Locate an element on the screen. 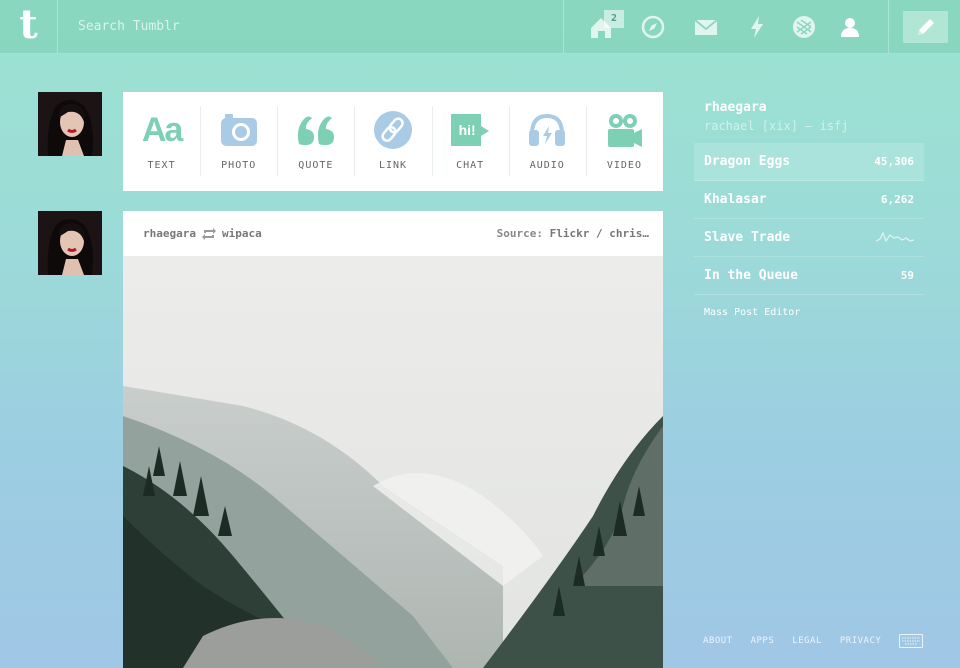 Image resolution: width=960 pixels, height=668 pixels. pencil-icon is located at coordinates (925, 27).